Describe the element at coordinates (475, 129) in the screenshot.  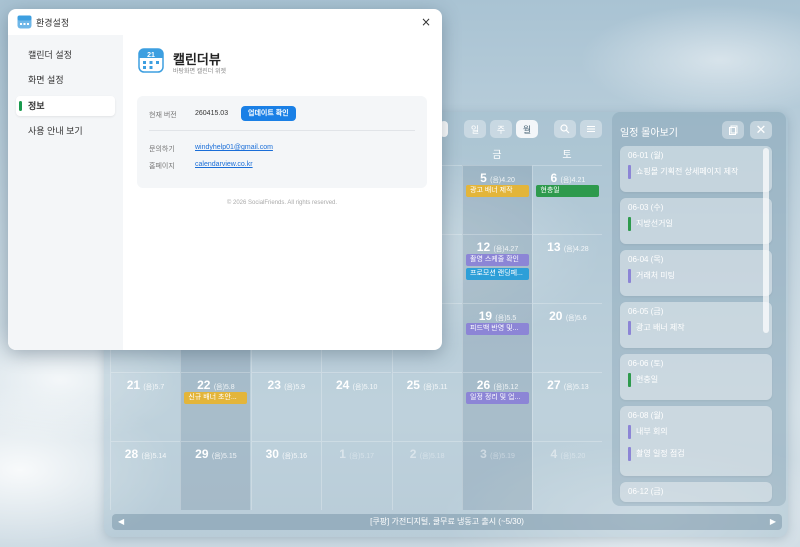
I see `view-day-button: 일` at that location.